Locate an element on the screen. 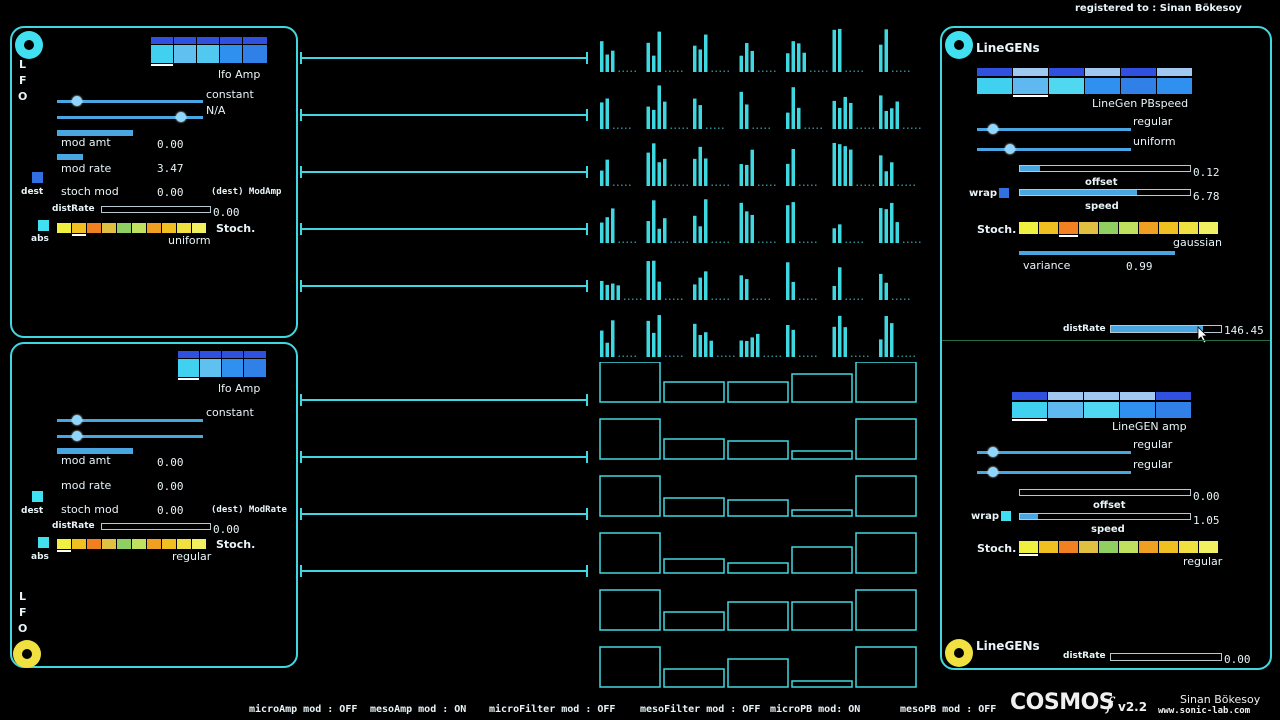 The width and height of the screenshot is (1280, 720). linegen2-speed-slider is located at coordinates (1105, 516).